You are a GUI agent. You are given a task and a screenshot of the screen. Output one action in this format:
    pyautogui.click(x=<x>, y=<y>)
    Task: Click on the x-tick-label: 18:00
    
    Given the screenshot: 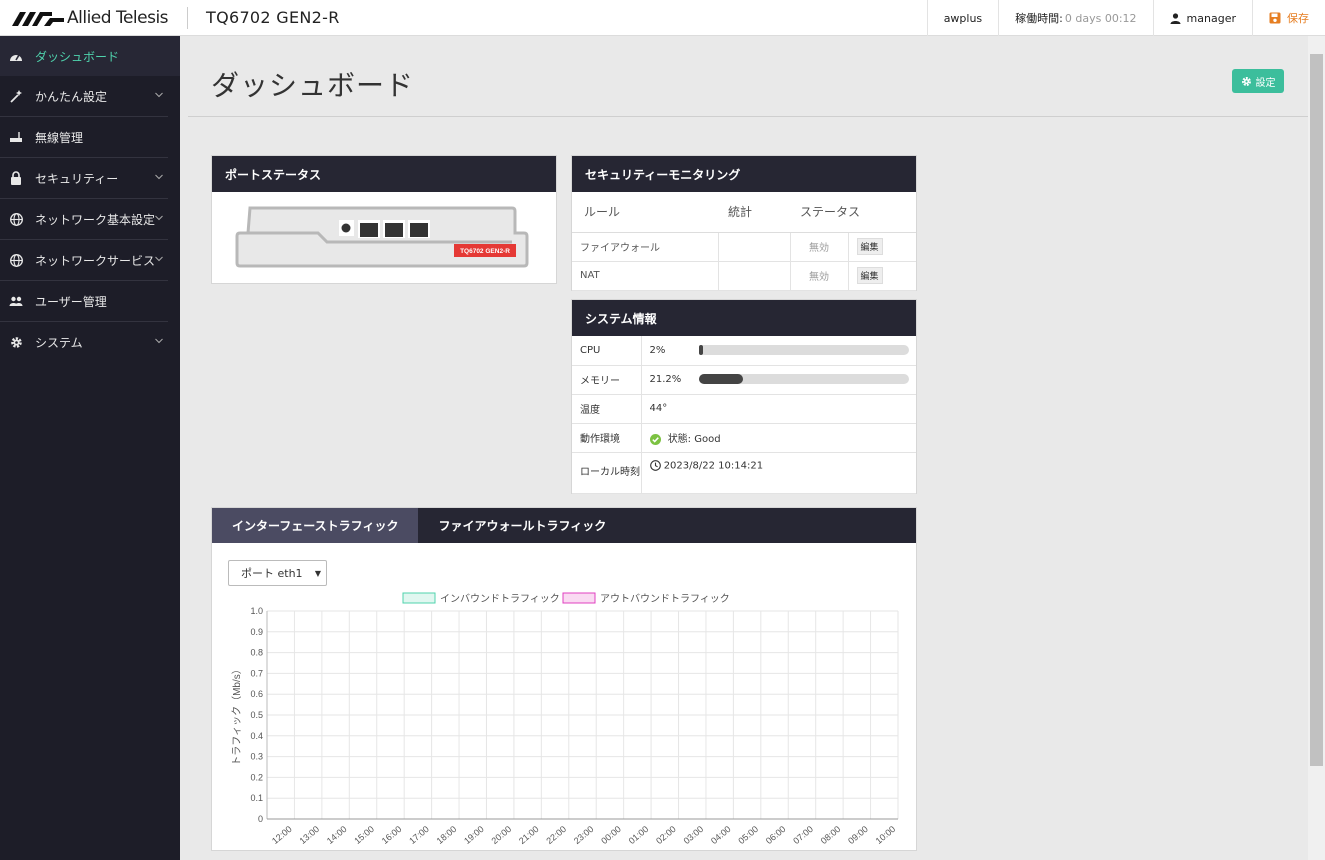 What is the action you would take?
    pyautogui.click(x=447, y=835)
    